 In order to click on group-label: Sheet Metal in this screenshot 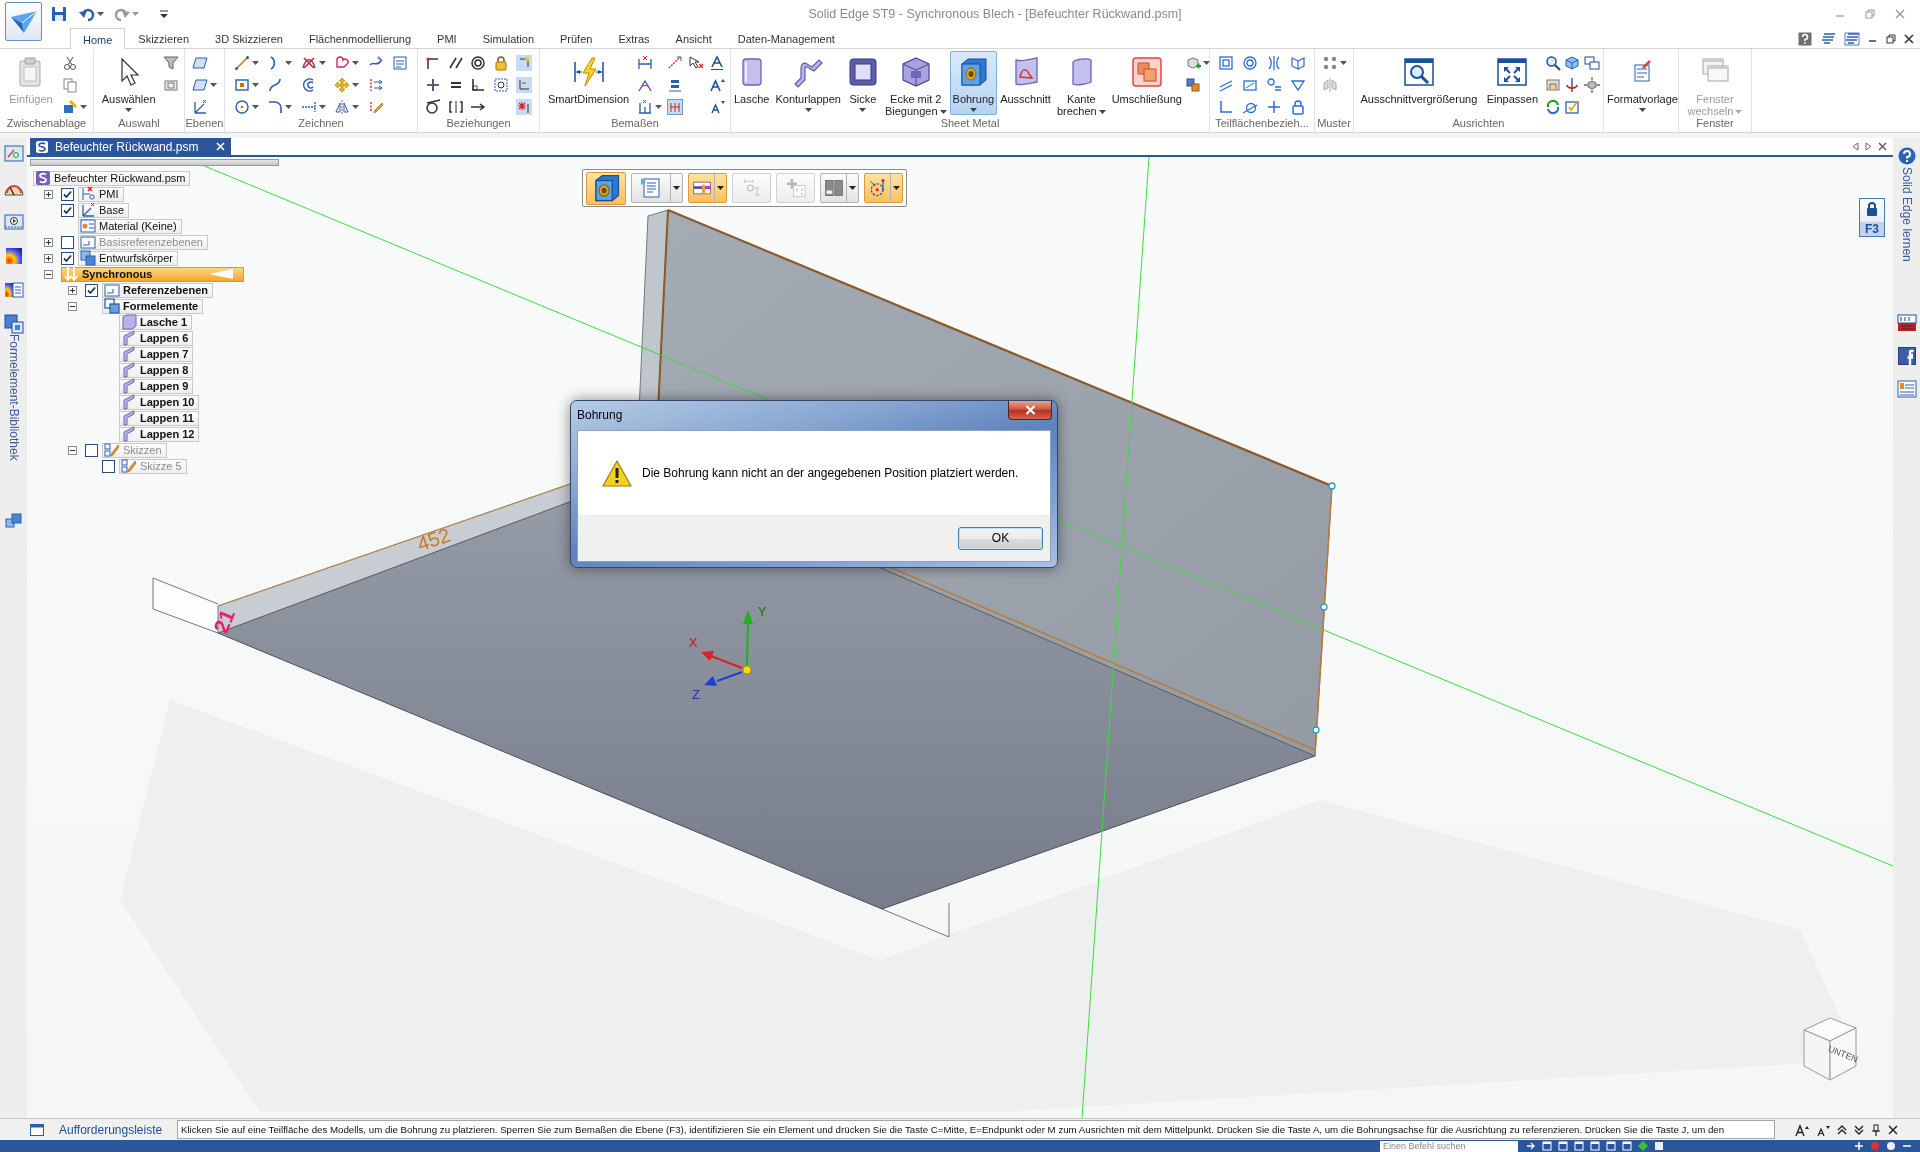, I will do `click(970, 123)`.